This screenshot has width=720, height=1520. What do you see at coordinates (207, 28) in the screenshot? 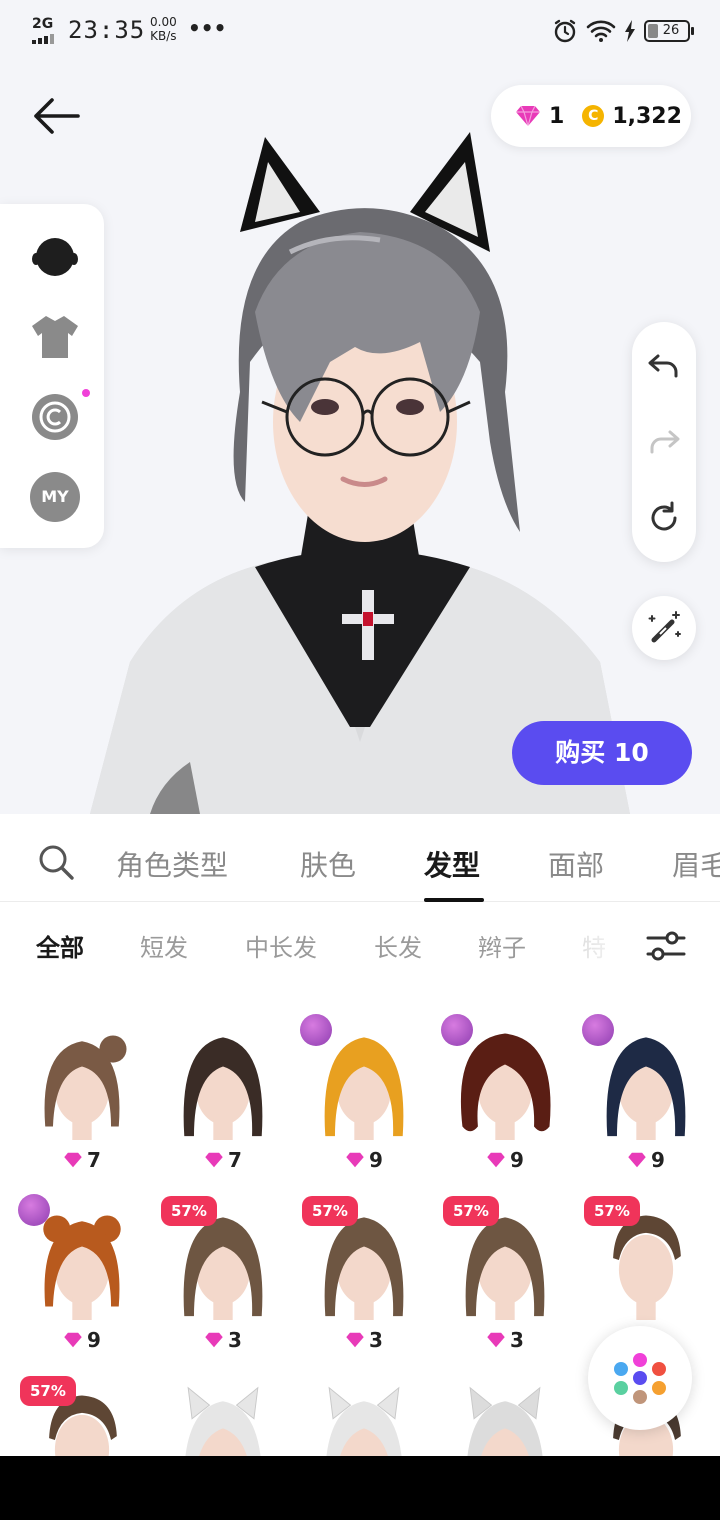
I see `more-notifications: •••` at bounding box center [207, 28].